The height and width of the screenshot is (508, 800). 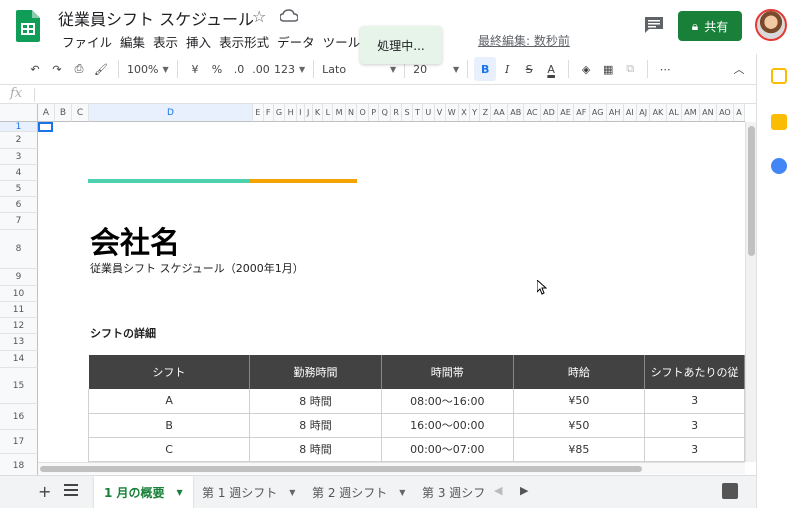 I want to click on all-sheets-icon, so click(x=71, y=490).